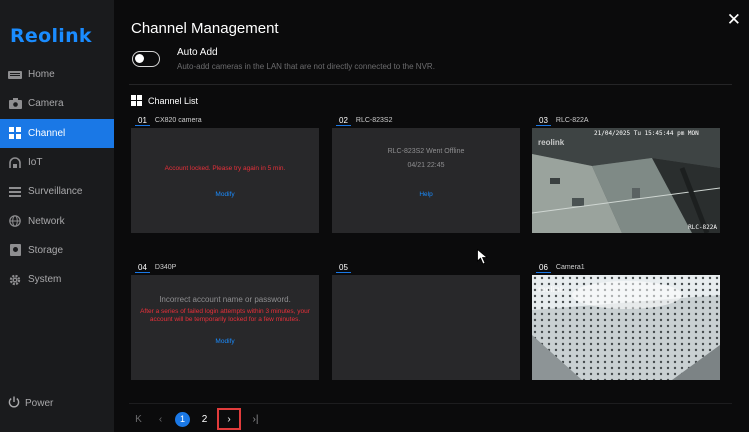  I want to click on home-icon, so click(15, 75).